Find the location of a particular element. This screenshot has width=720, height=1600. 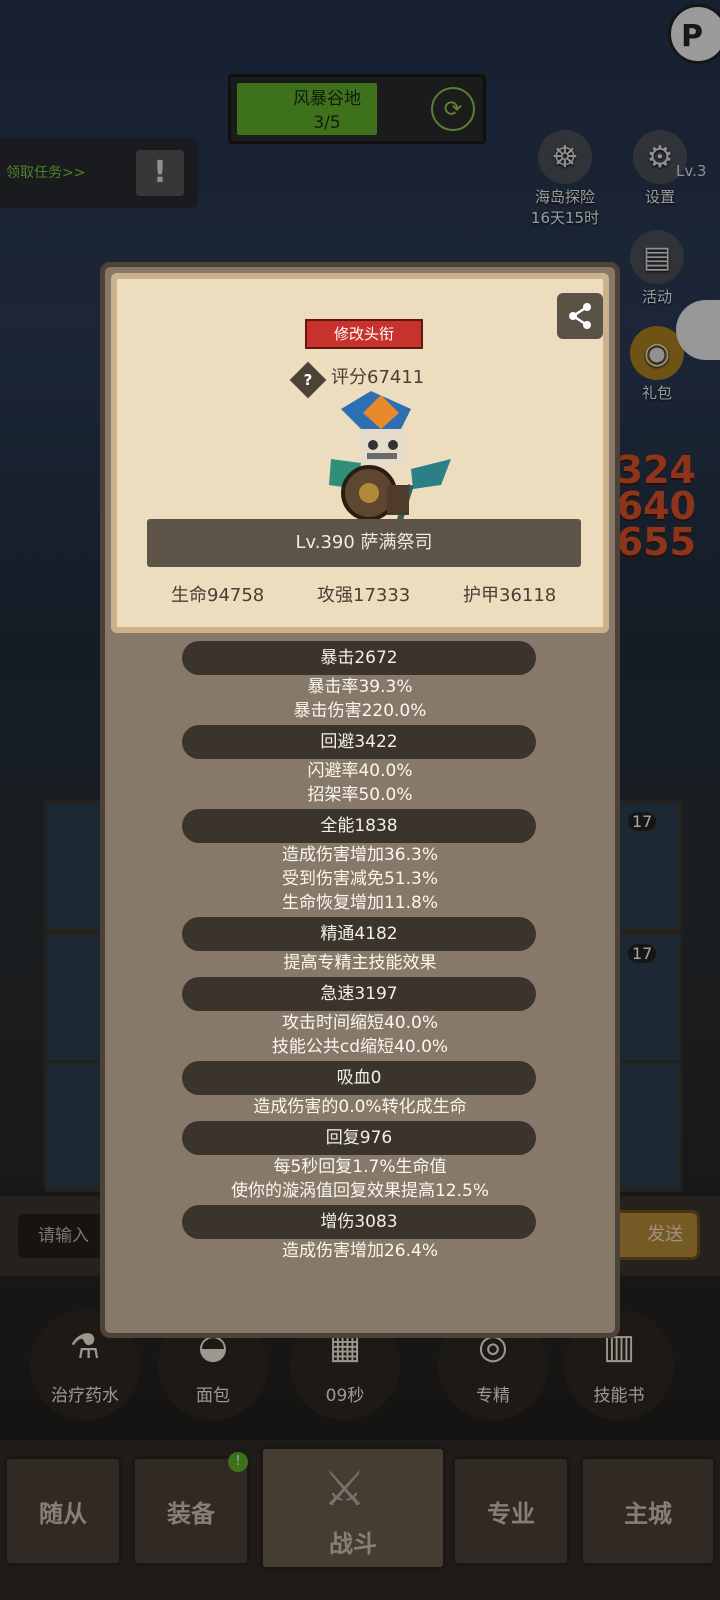

stat-group-header: 增伤3083 is located at coordinates (359, 1222).